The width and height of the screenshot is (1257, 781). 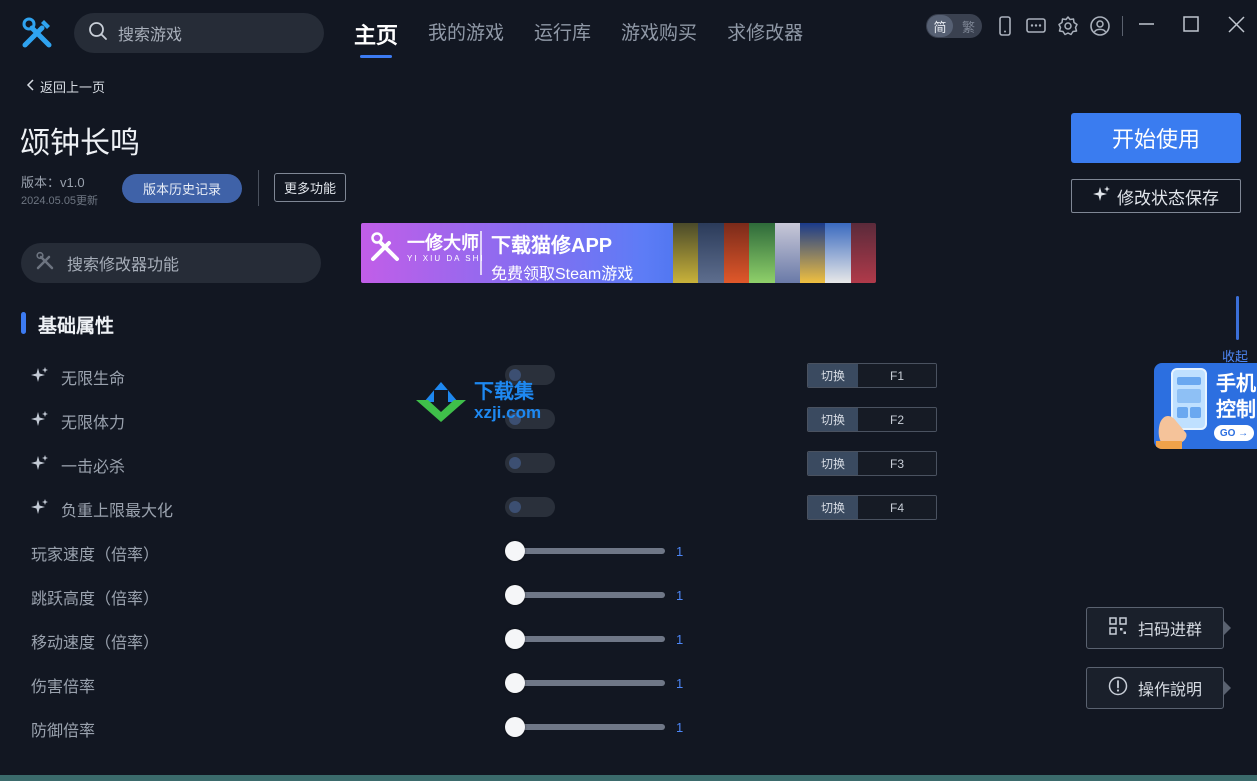 I want to click on gear-icon, so click(x=1068, y=26).